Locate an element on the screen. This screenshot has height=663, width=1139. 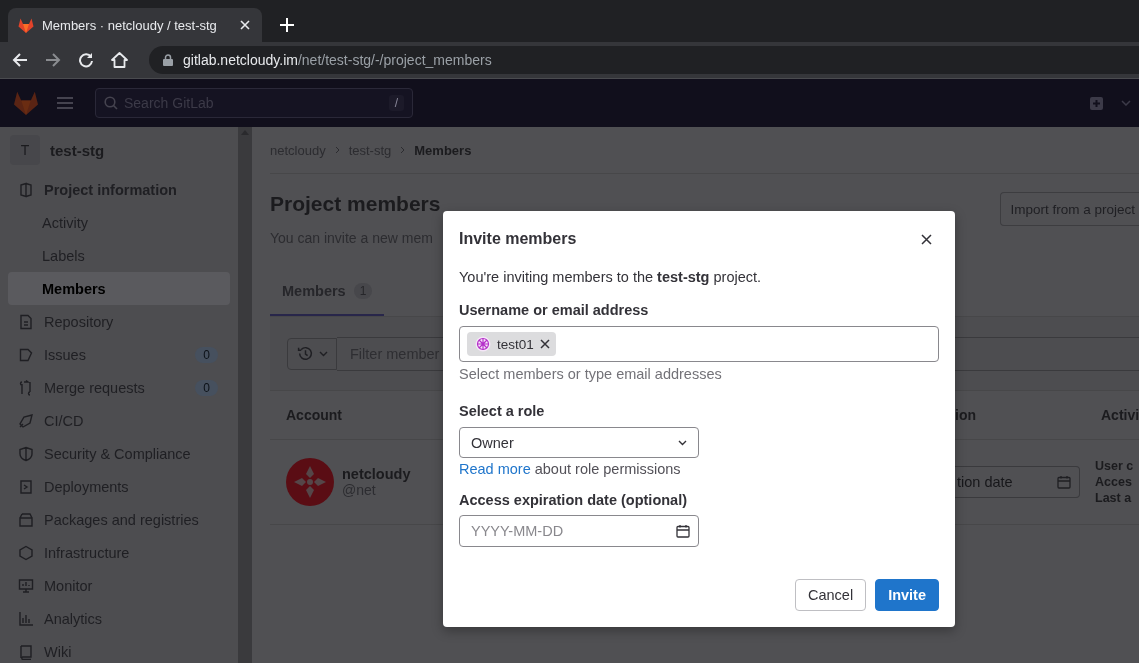
field-label: Select a role is located at coordinates (502, 411).